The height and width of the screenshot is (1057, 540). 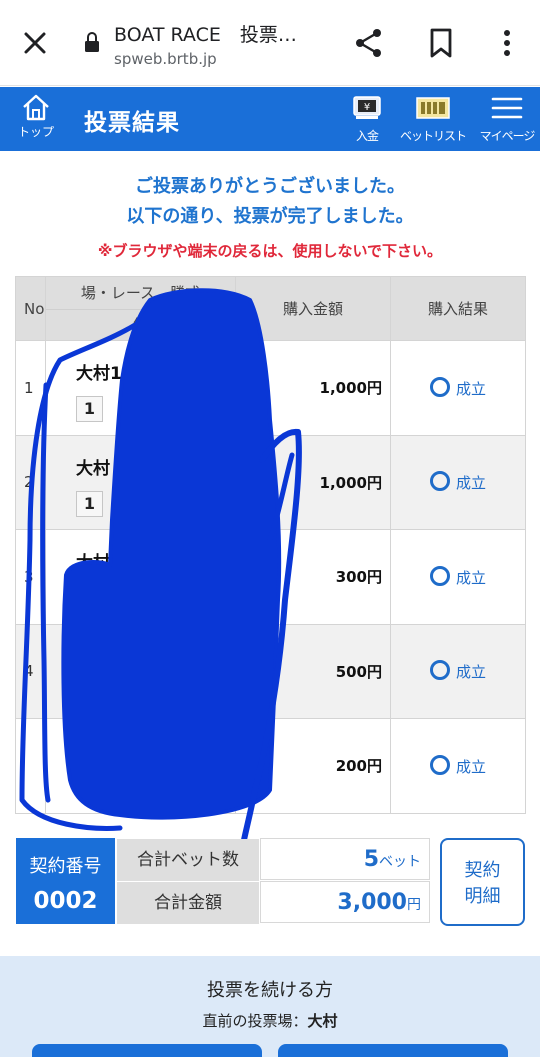 I want to click on home-button: トップ, so click(x=36, y=120).